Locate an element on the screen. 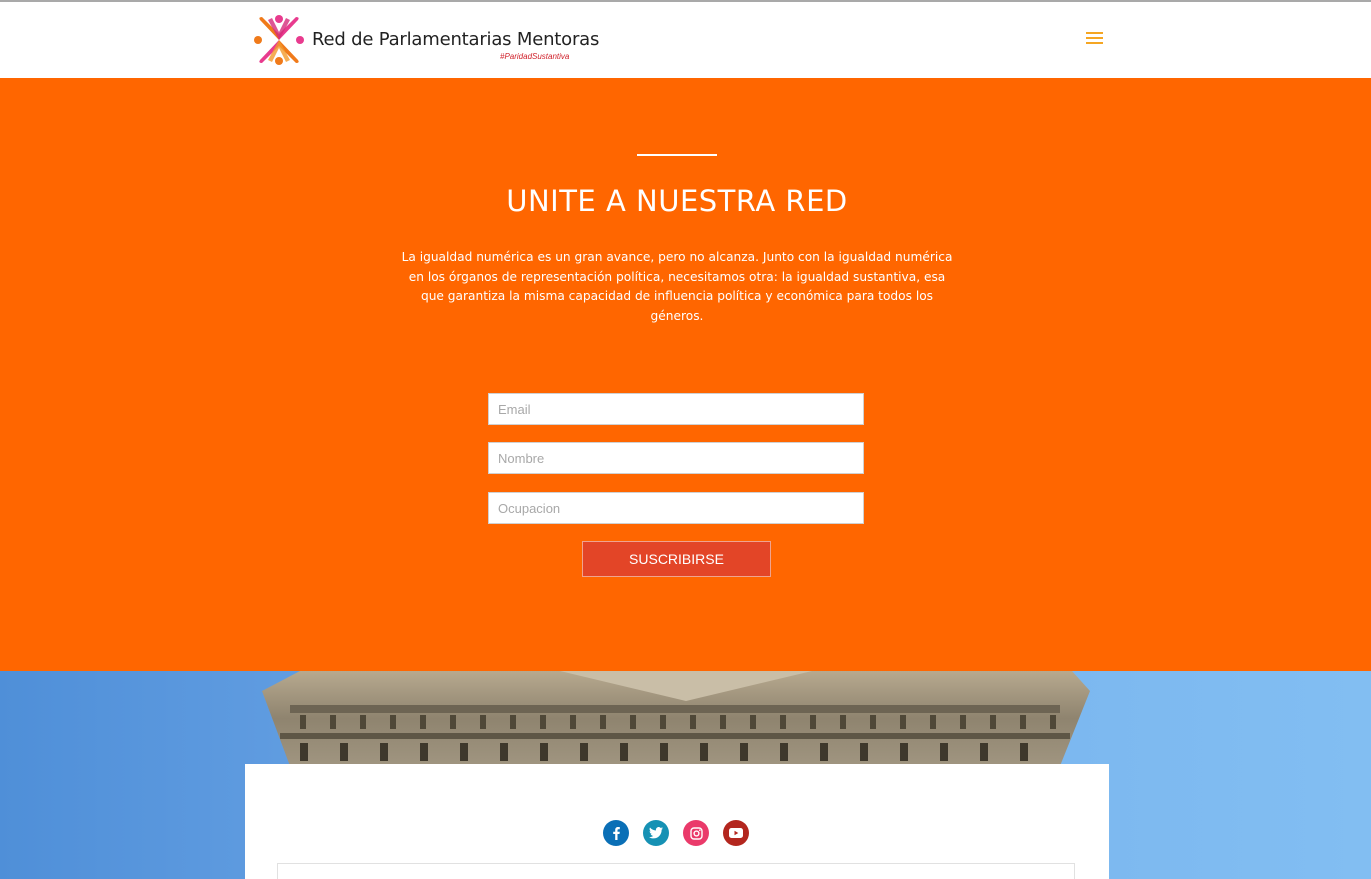 This screenshot has width=1371, height=879. facebook-icon is located at coordinates (616, 833).